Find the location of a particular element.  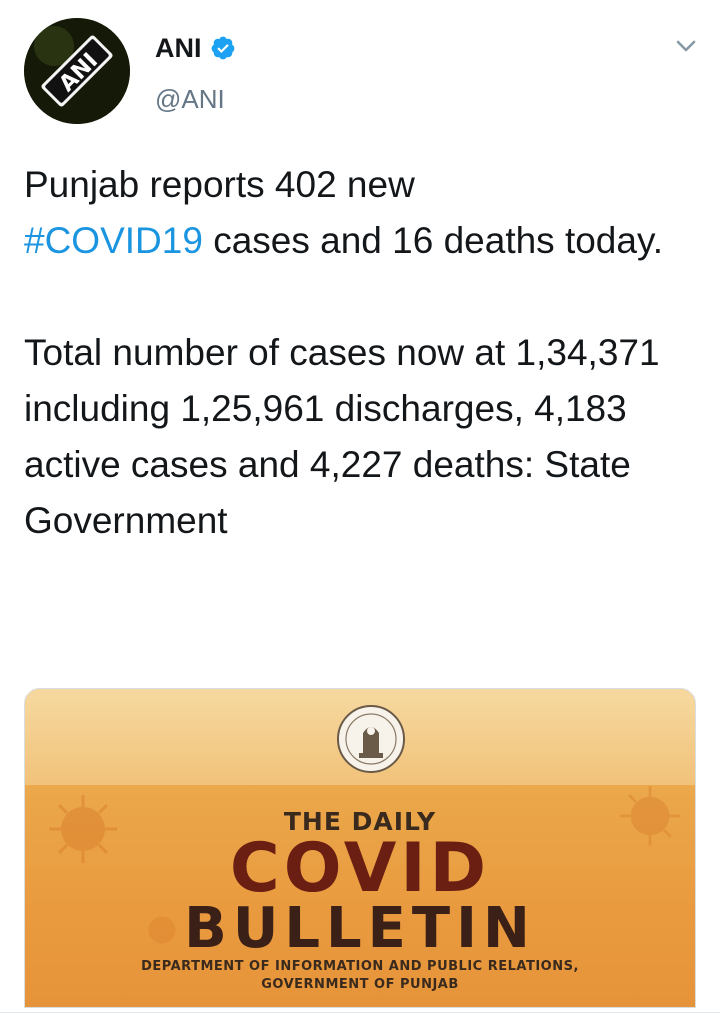

hashtag-link: #COVID19 is located at coordinates (113, 240).